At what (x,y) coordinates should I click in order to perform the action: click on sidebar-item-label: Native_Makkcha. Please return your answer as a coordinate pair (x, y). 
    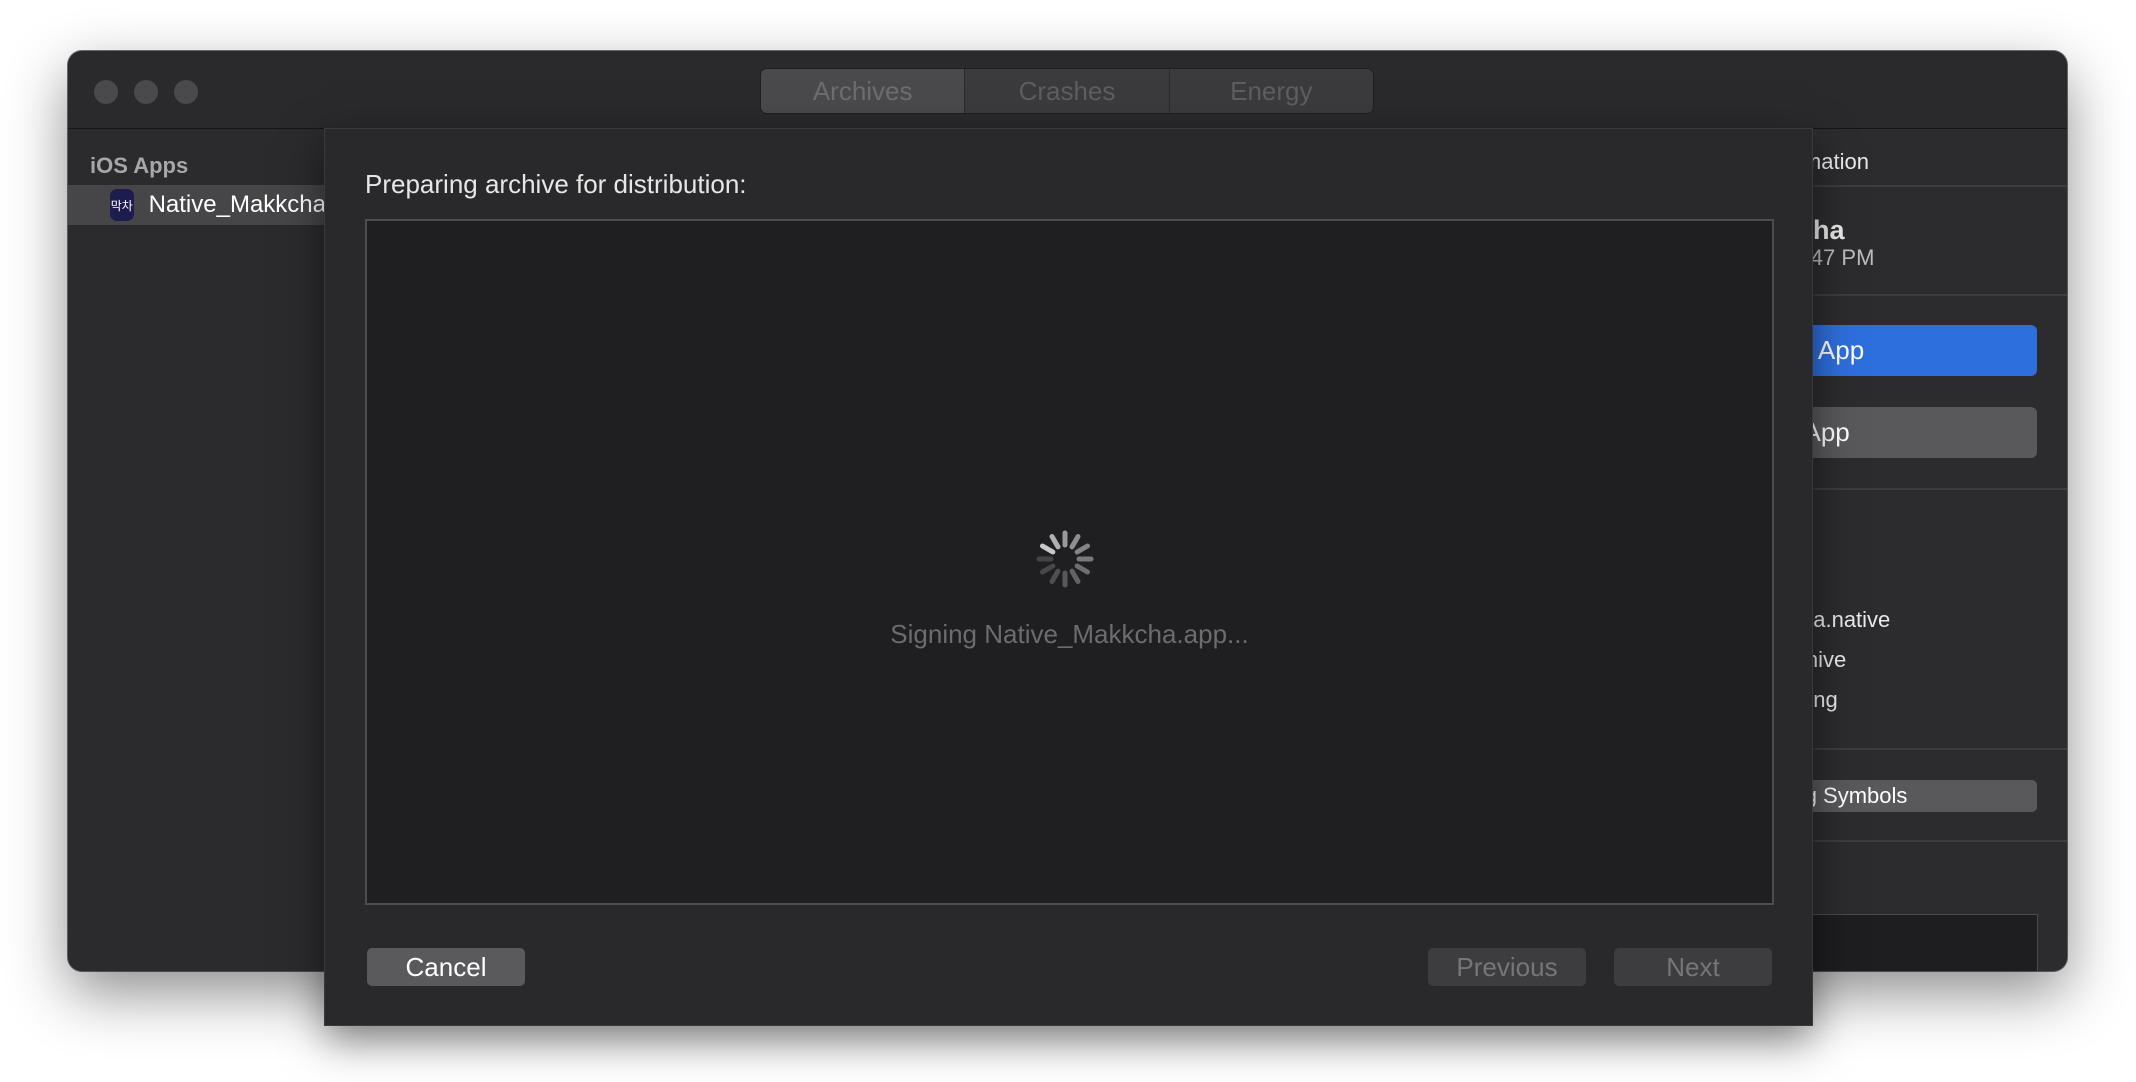
    Looking at the image, I should click on (237, 204).